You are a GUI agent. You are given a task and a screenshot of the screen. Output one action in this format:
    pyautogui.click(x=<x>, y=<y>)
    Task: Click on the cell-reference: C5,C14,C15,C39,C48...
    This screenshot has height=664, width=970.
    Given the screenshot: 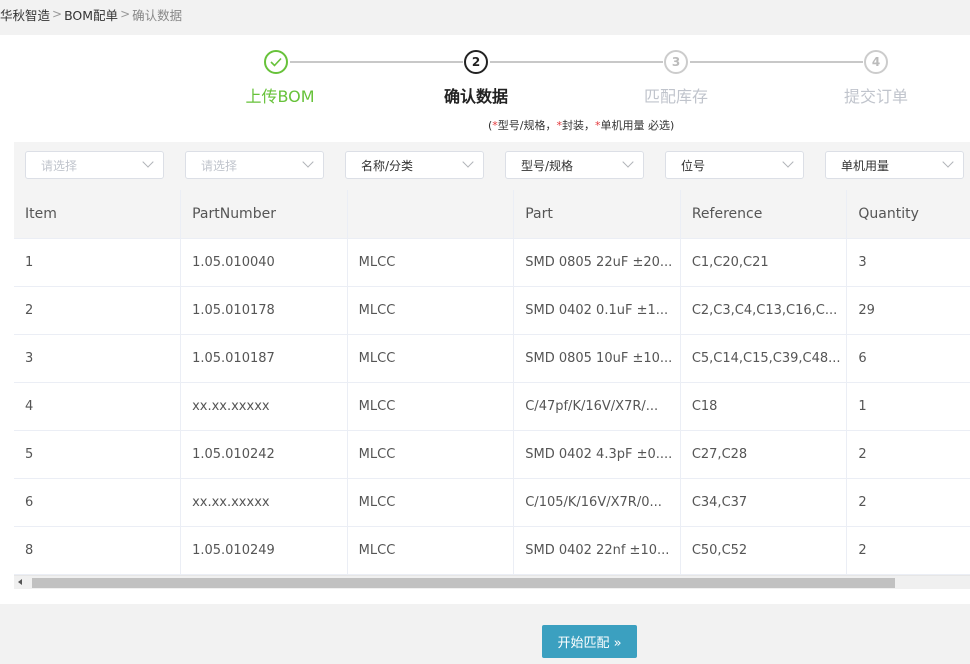 What is the action you would take?
    pyautogui.click(x=764, y=358)
    